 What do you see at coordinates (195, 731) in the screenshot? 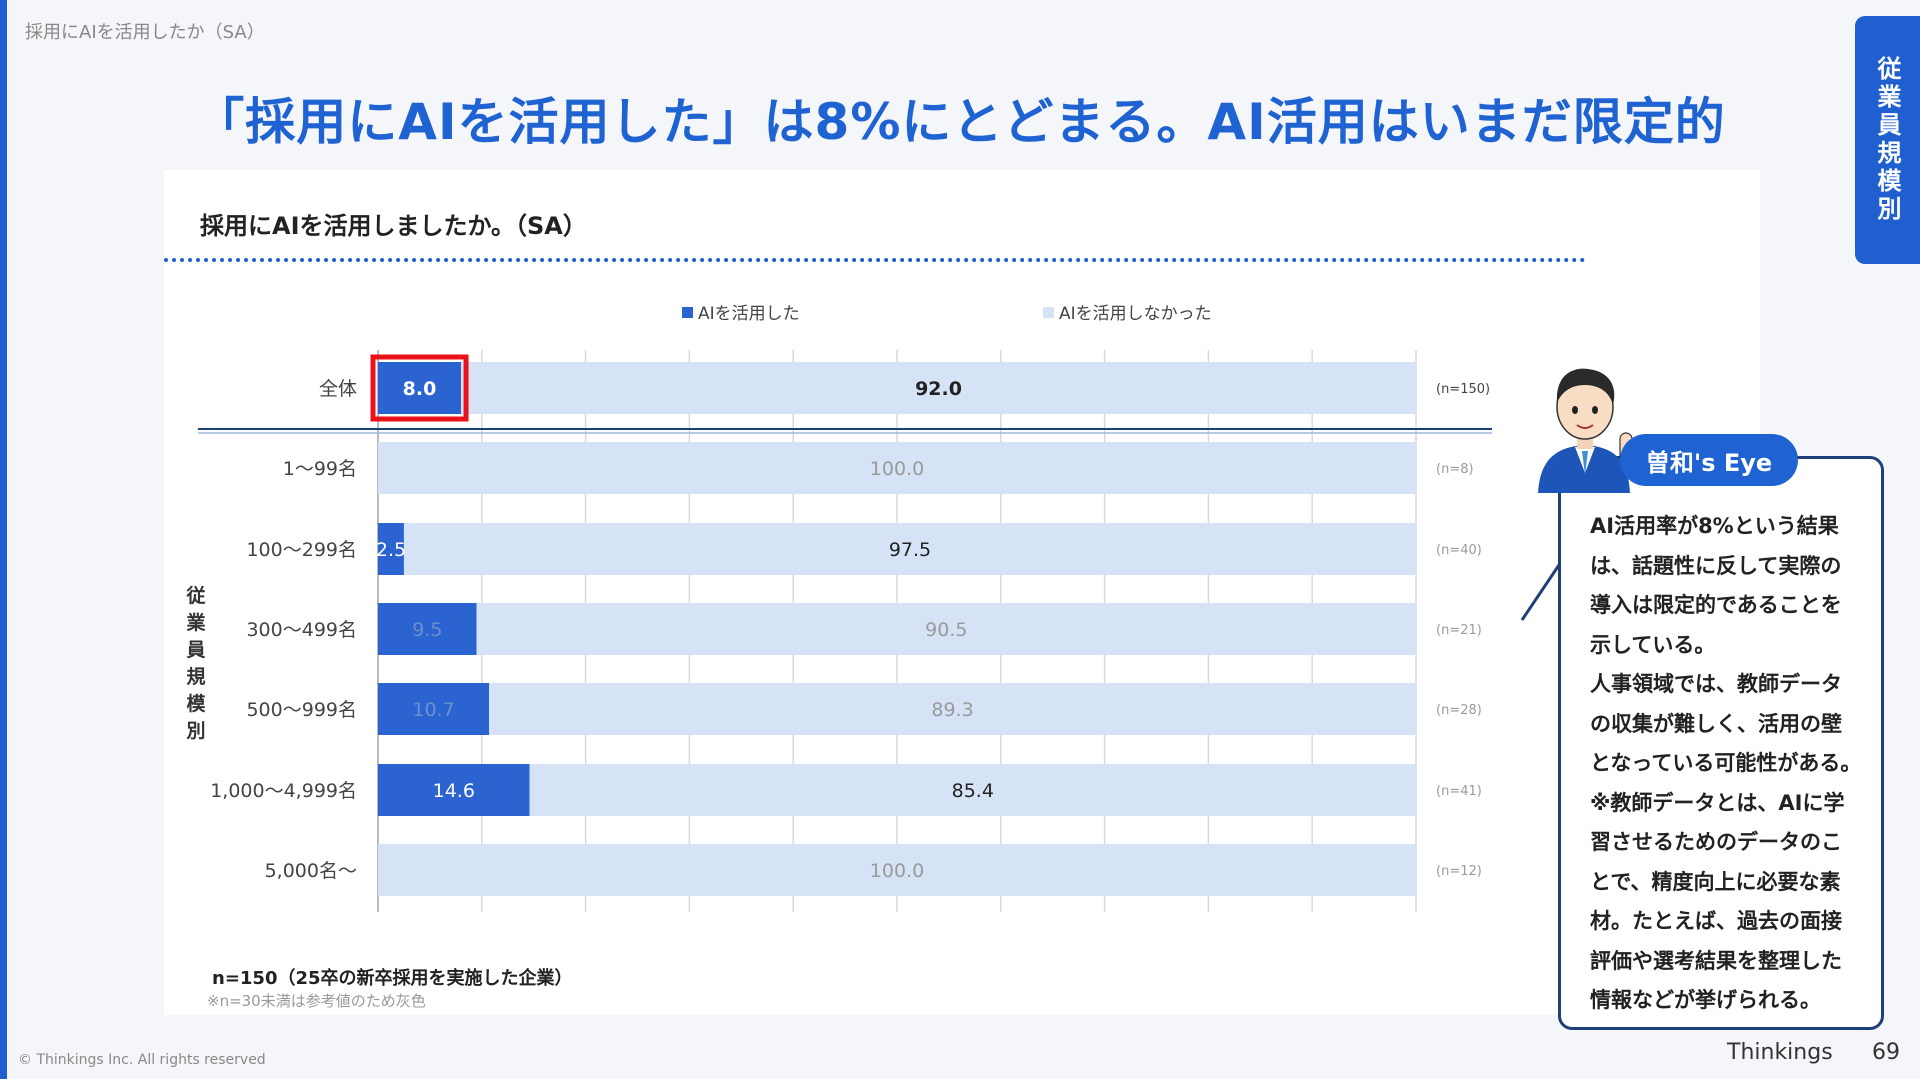
I see `group-label-char: 別` at bounding box center [195, 731].